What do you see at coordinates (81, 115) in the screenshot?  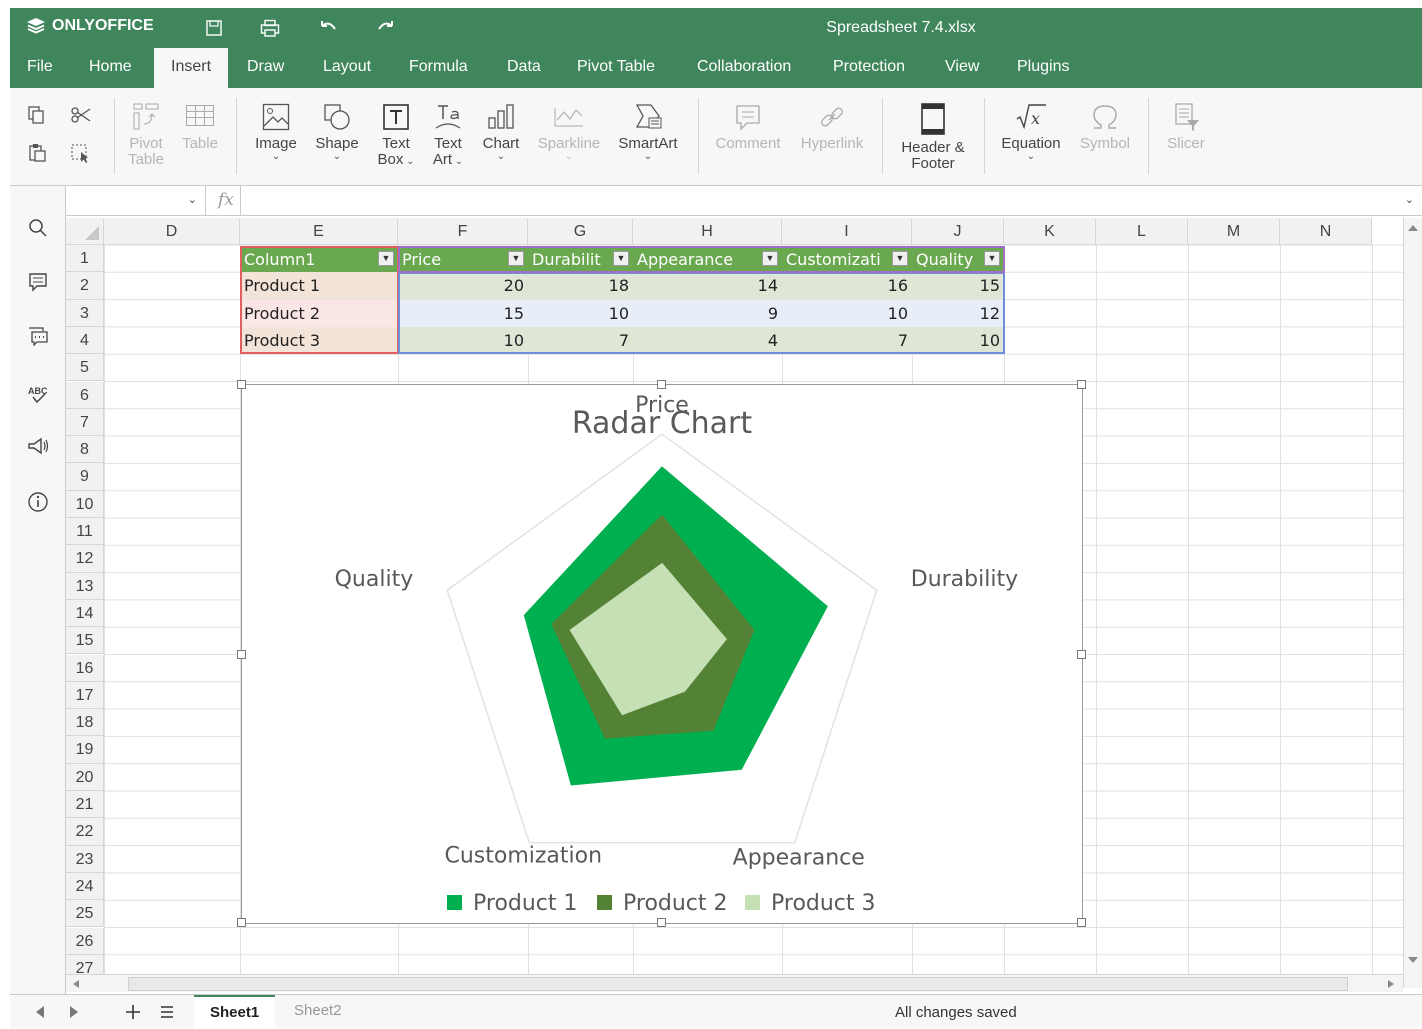 I see `cut-icon` at bounding box center [81, 115].